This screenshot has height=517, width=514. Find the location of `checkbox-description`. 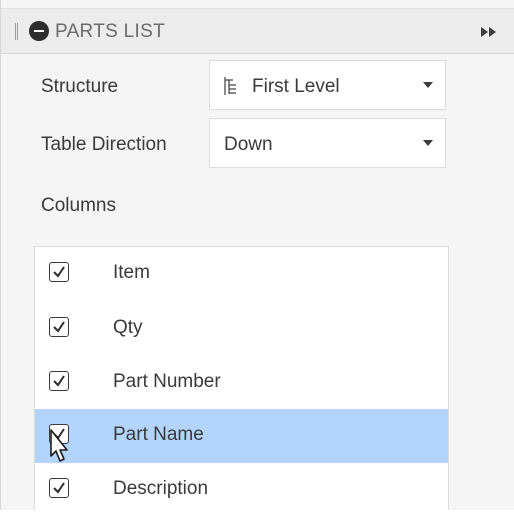

checkbox-description is located at coordinates (59, 488).